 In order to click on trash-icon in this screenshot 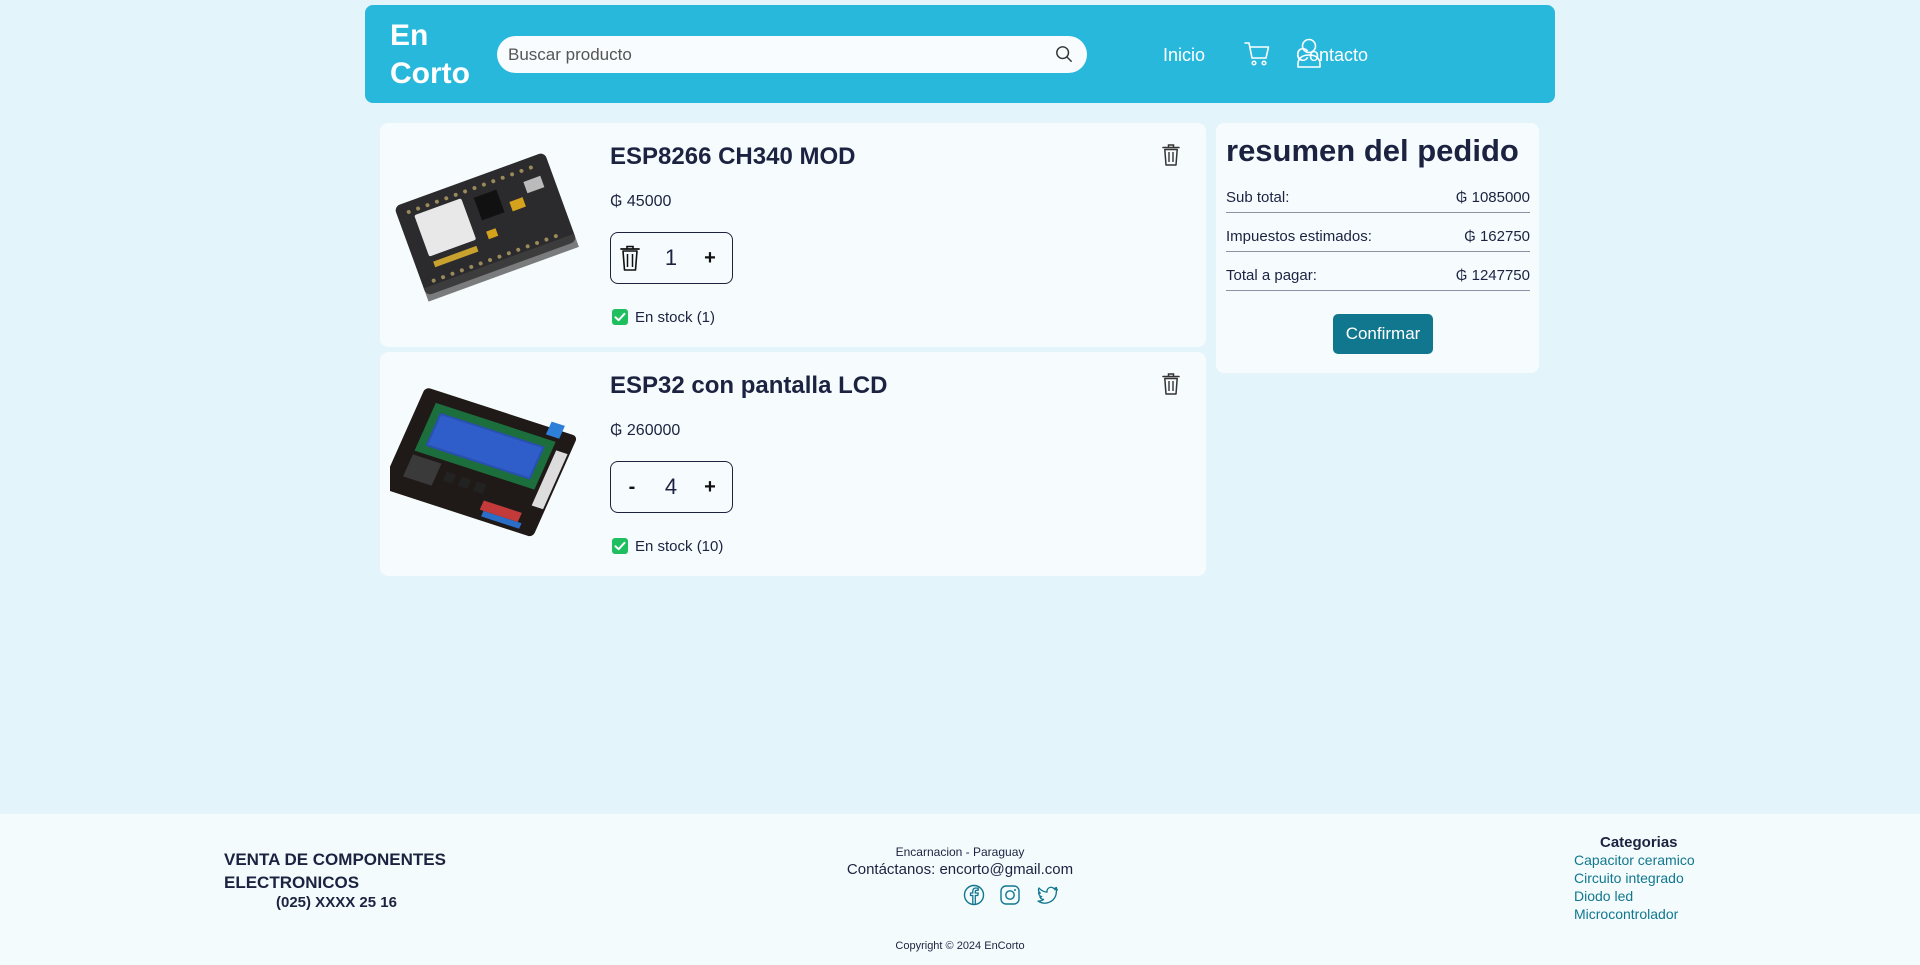, I will do `click(630, 258)`.